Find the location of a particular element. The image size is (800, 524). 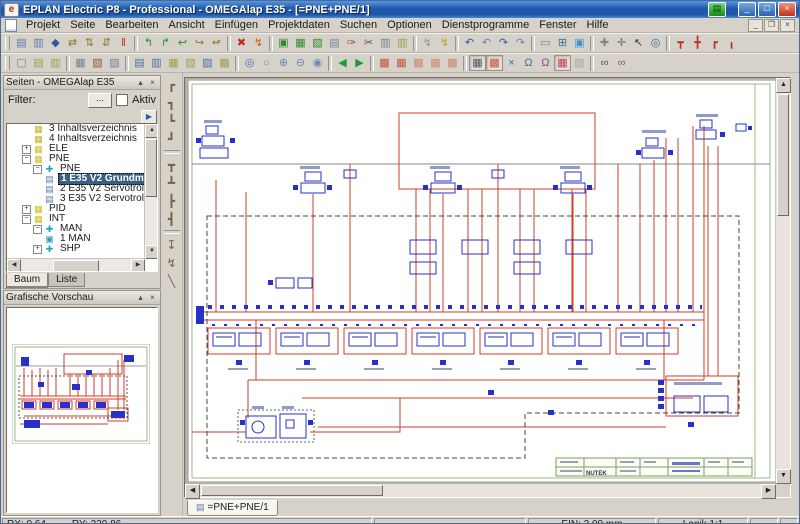

goto-counterpart-icon: ⇄ is located at coordinates (72, 43).